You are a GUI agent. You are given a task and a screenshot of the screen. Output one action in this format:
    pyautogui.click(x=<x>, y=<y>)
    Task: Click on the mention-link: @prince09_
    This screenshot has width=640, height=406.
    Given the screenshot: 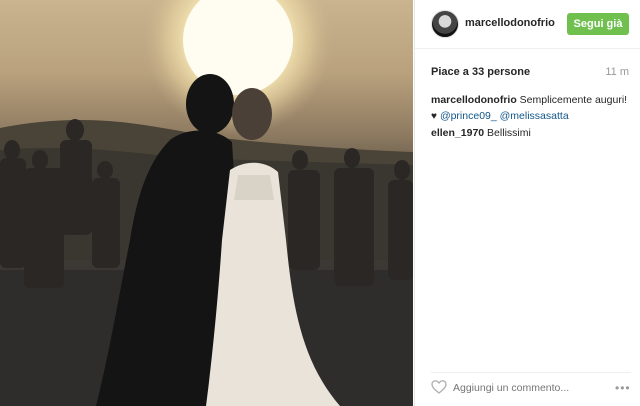 What is the action you would take?
    pyautogui.click(x=468, y=116)
    